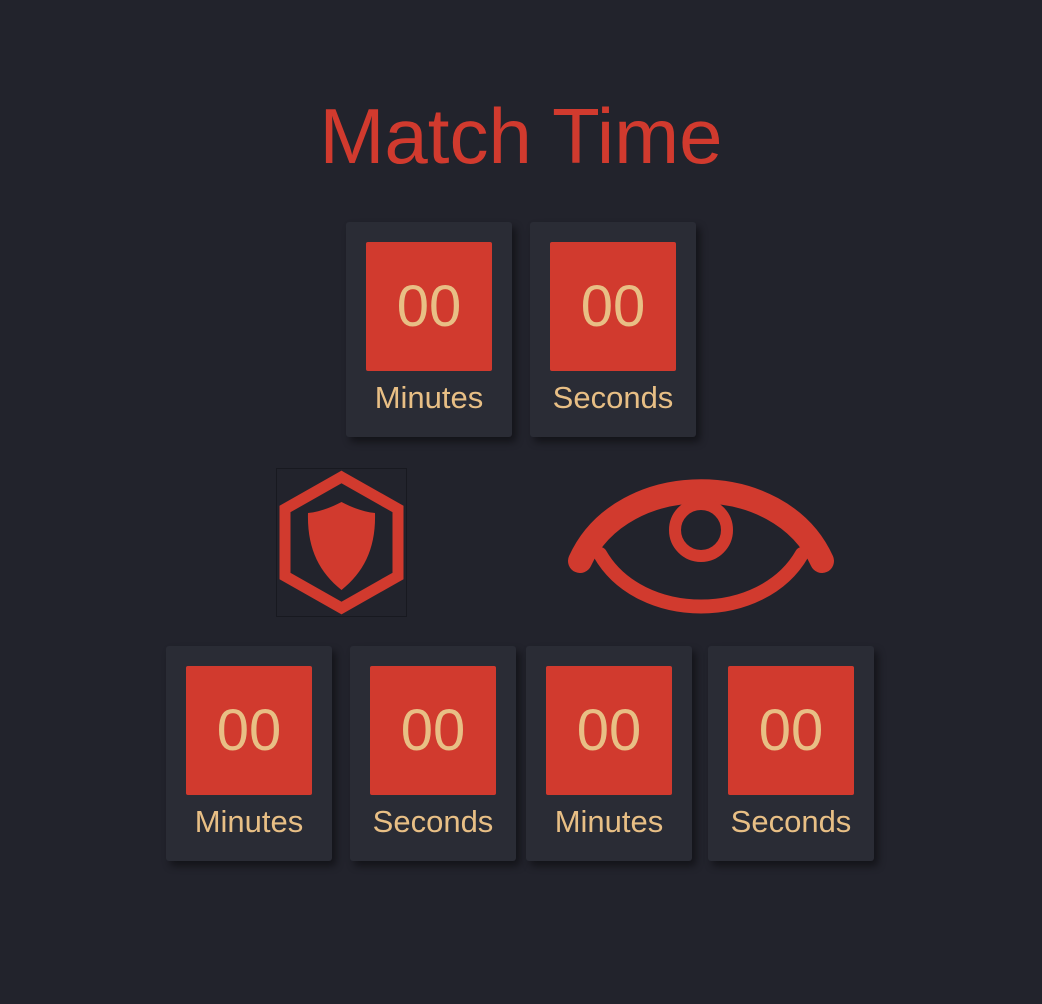 The image size is (1042, 1004). Describe the element at coordinates (609, 821) in the screenshot. I see `eye-minutes-label: Minutes` at that location.